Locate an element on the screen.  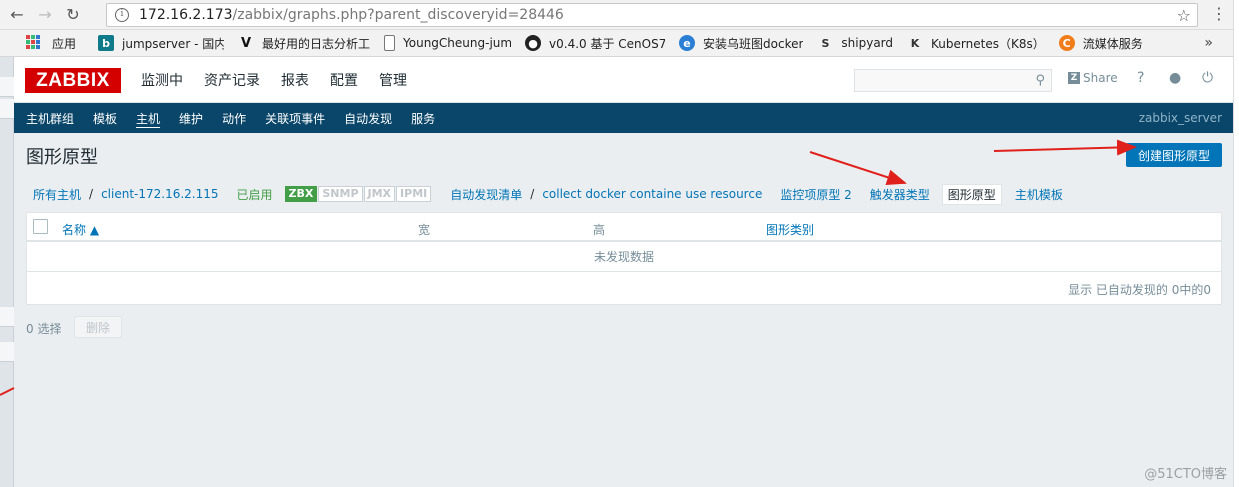
breadcrumb-discovery-rule: collect docker containe use resource is located at coordinates (652, 194).